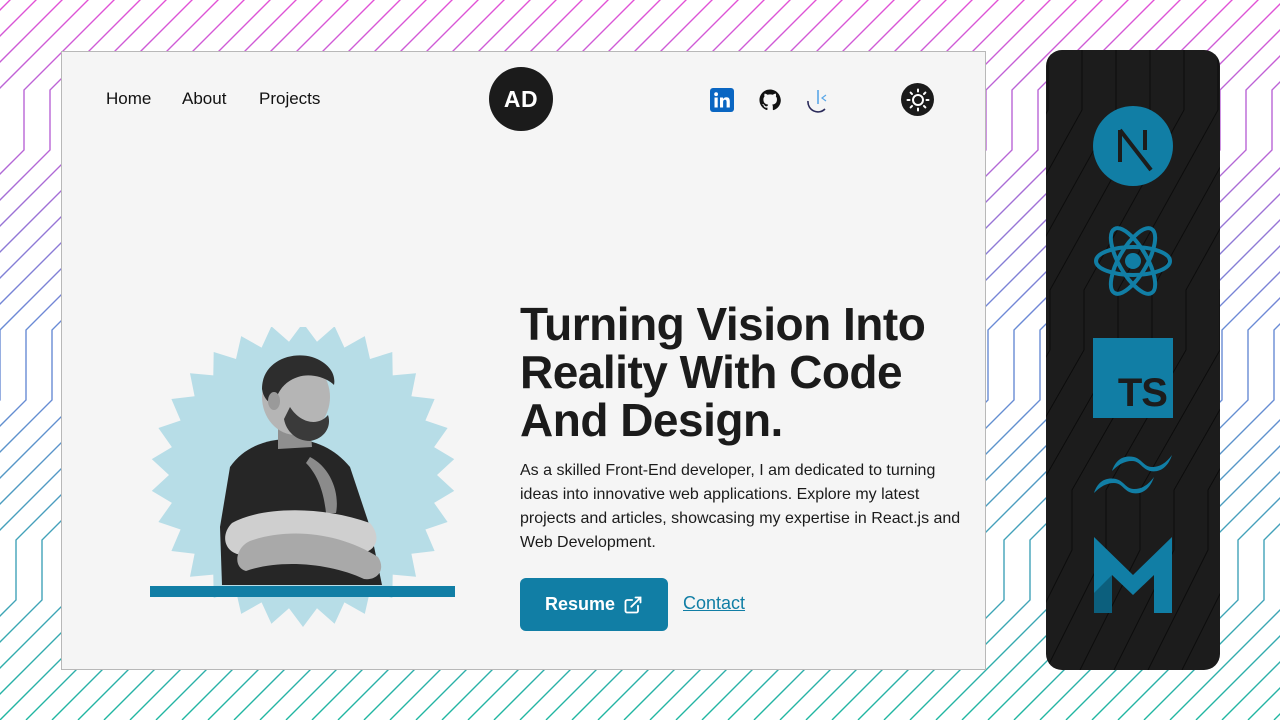 This screenshot has height=720, width=1280. Describe the element at coordinates (289, 99) in the screenshot. I see `nav-projects-link: Projects` at that location.